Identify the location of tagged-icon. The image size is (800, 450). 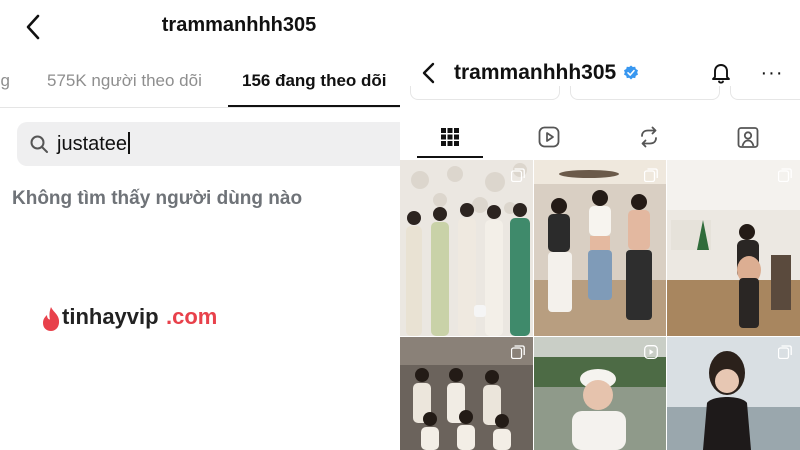
(748, 137).